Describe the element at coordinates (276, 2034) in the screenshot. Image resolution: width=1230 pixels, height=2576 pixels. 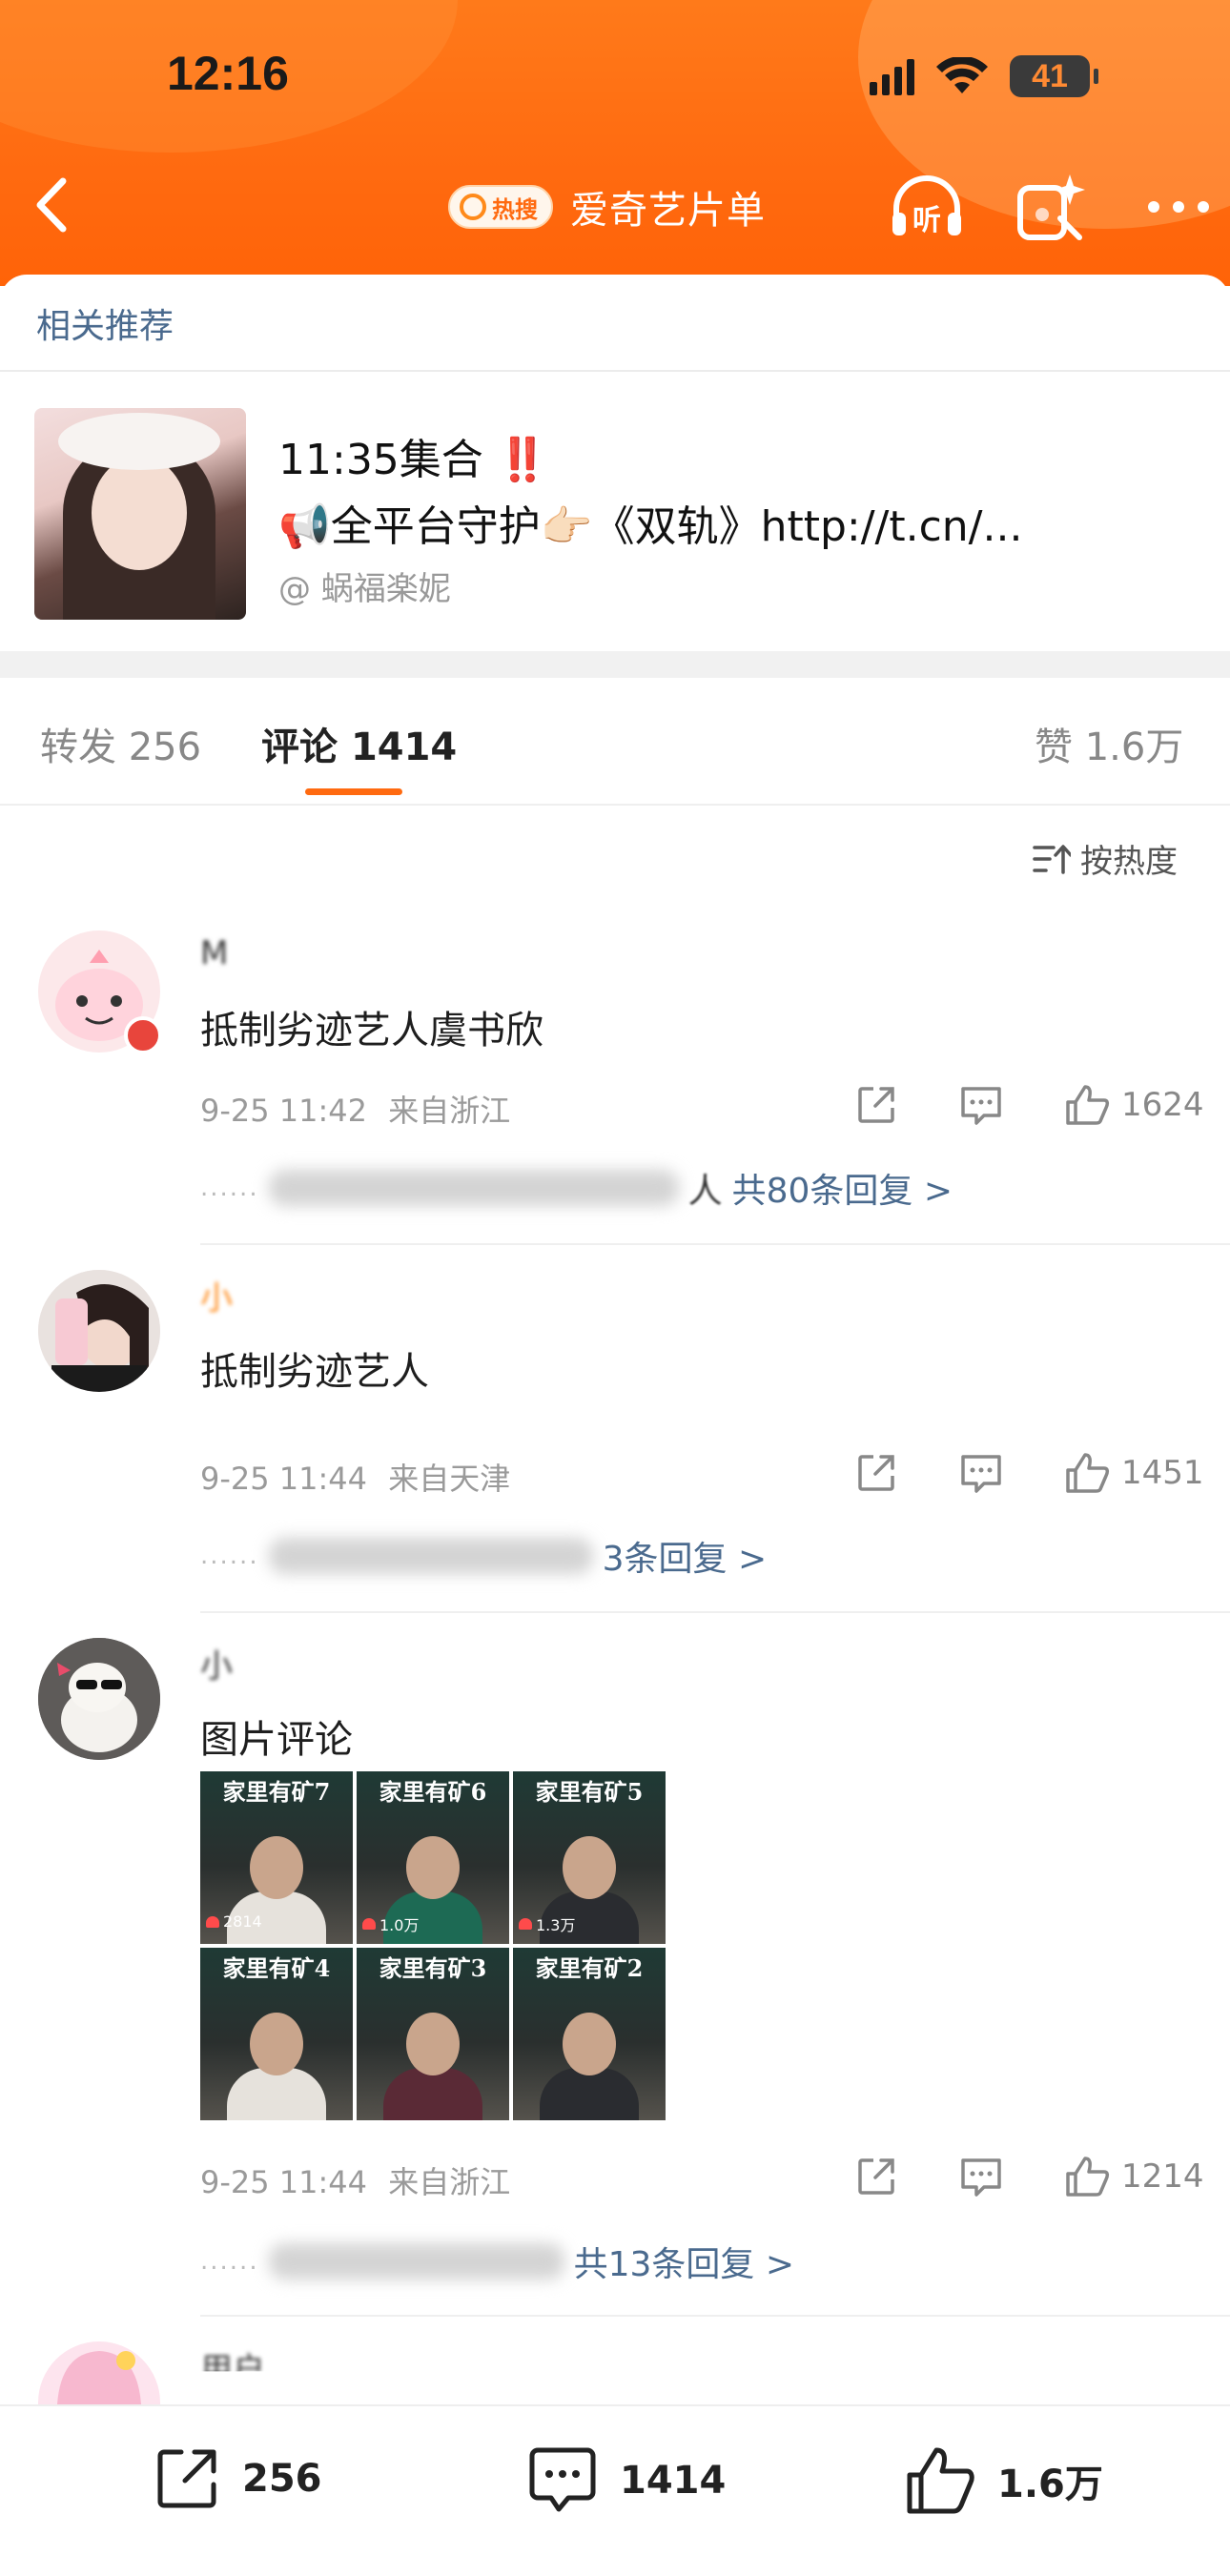
I see `image-tile: 家里有矿4` at that location.